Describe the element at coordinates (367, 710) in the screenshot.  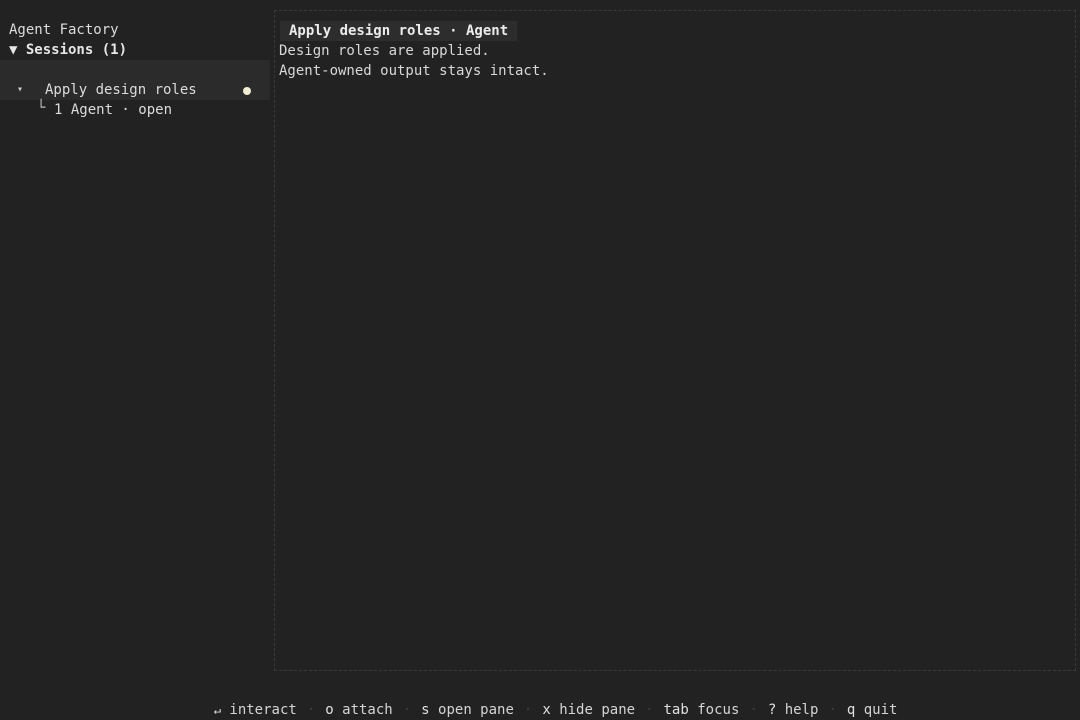
I see `shortcut-label: attach` at that location.